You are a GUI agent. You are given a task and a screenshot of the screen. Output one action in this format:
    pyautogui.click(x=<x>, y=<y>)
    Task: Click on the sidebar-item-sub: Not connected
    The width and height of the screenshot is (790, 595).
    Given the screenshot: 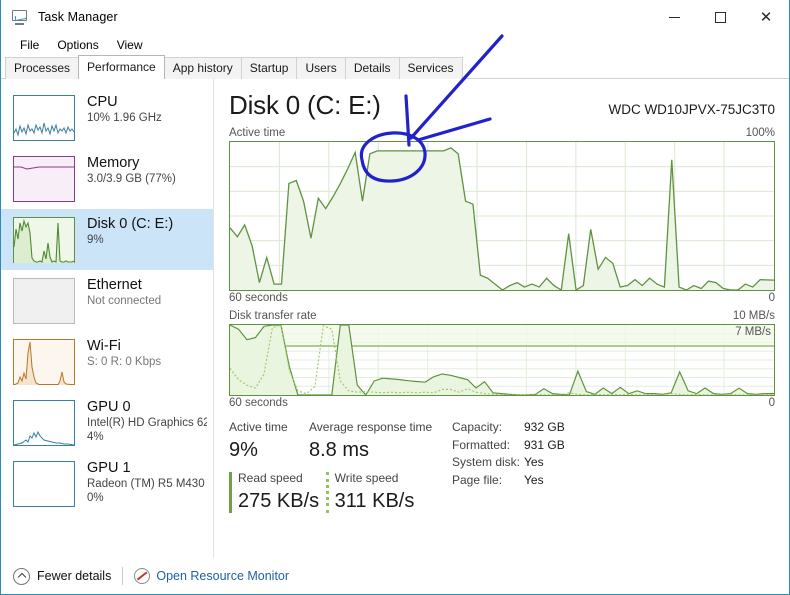 What is the action you would take?
    pyautogui.click(x=124, y=301)
    